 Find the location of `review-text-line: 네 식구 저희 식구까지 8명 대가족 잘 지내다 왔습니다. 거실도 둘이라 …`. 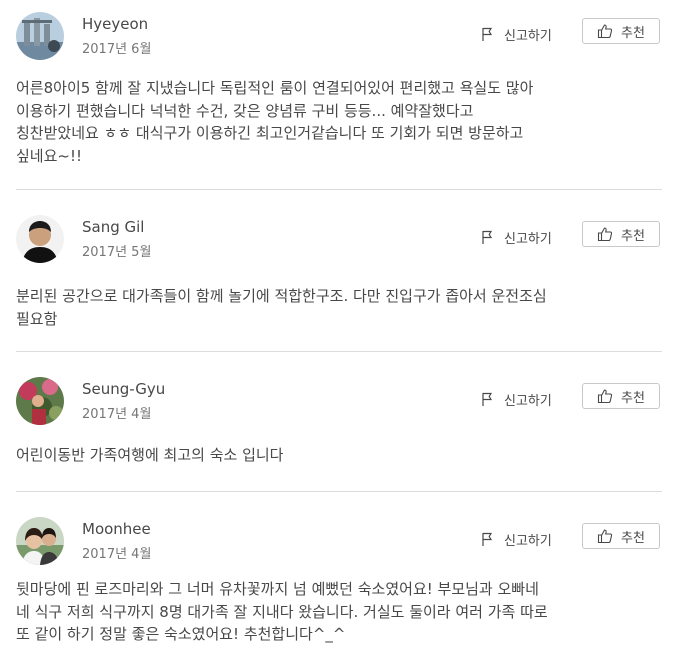

review-text-line: 네 식구 저희 식구까지 8명 대가족 잘 지내다 왔습니다. 거실도 둘이라 … is located at coordinates (282, 611).